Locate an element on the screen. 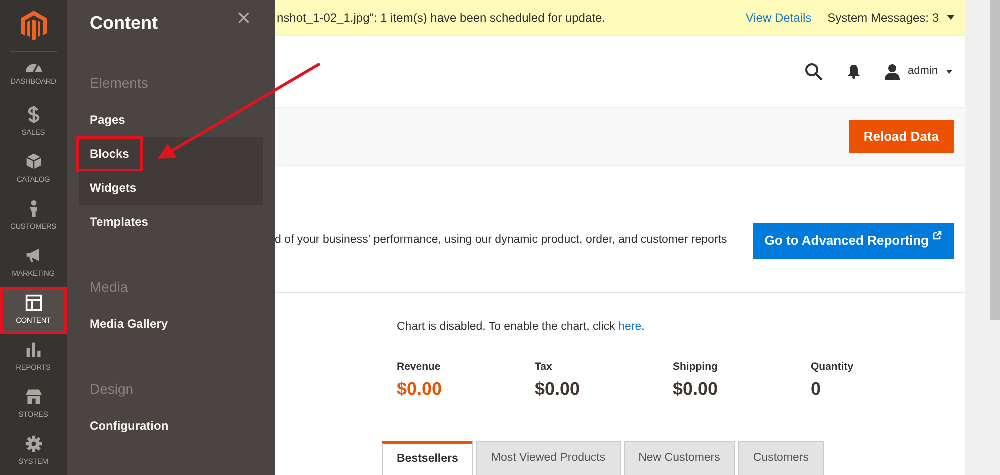 Image resolution: width=1000 pixels, height=475 pixels. stat-value: 0 is located at coordinates (816, 389).